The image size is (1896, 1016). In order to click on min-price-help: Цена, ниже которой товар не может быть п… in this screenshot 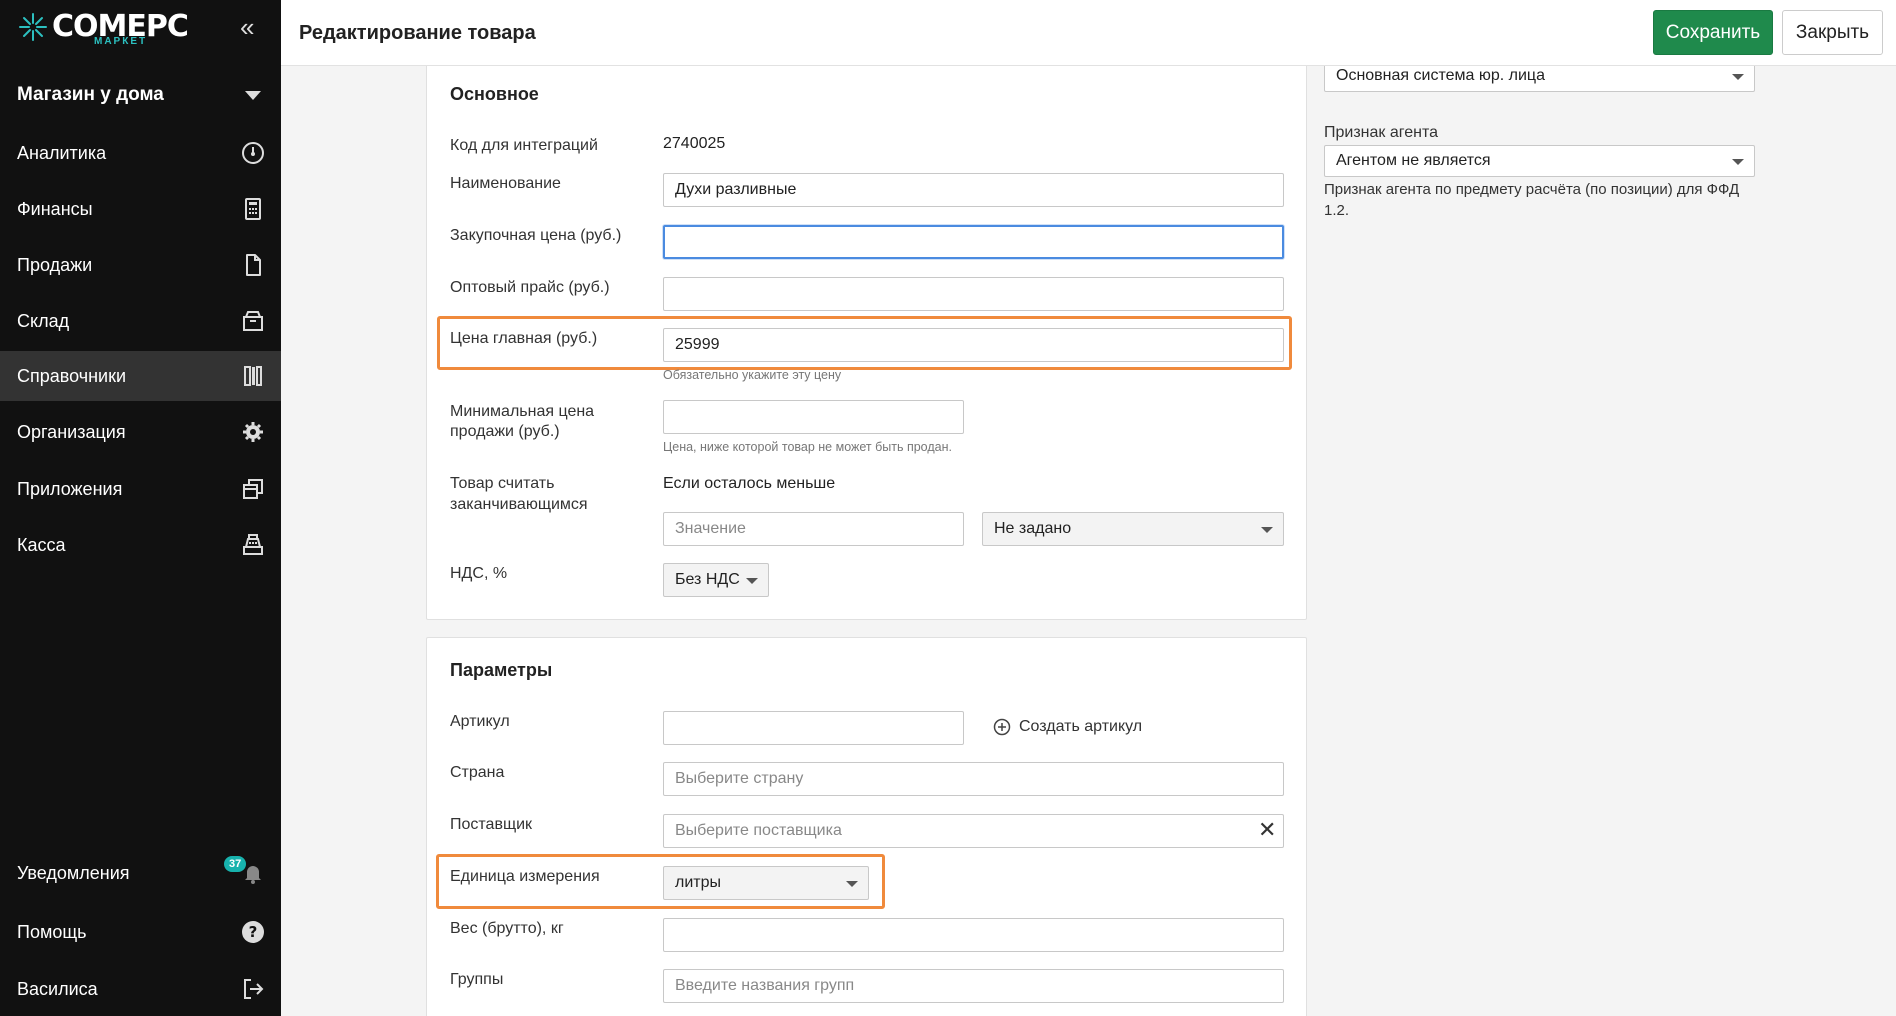, I will do `click(807, 447)`.